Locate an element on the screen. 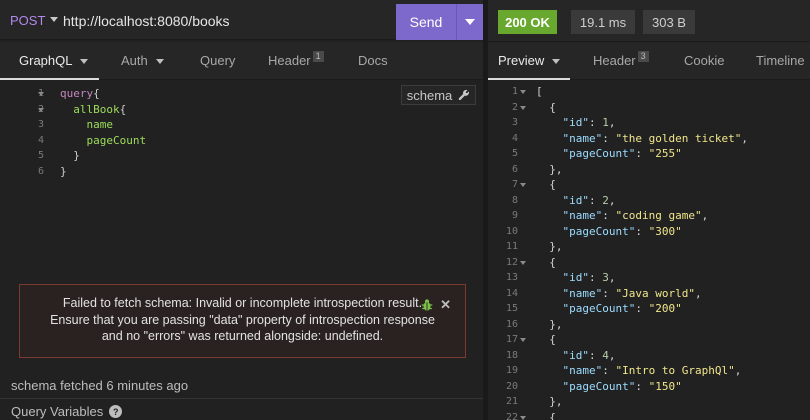 Image resolution: width=810 pixels, height=420 pixels. tab-timeline: Timeline is located at coordinates (780, 61).